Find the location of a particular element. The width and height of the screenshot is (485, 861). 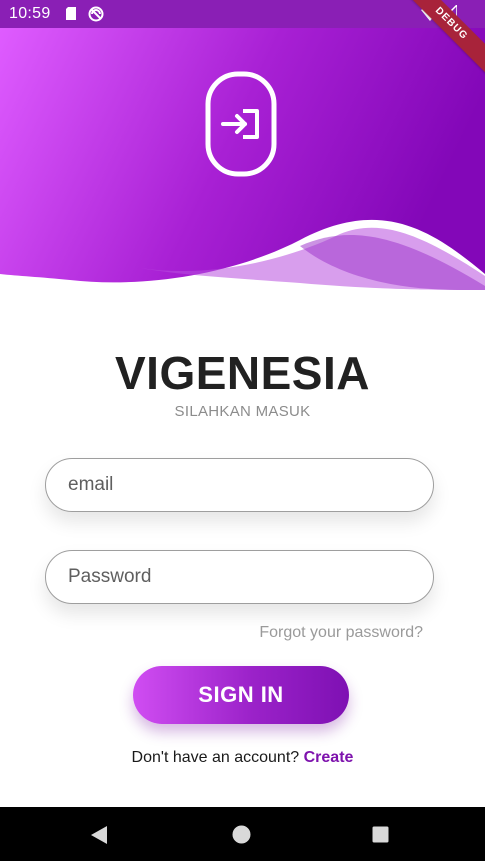

login-icon is located at coordinates (241, 124).